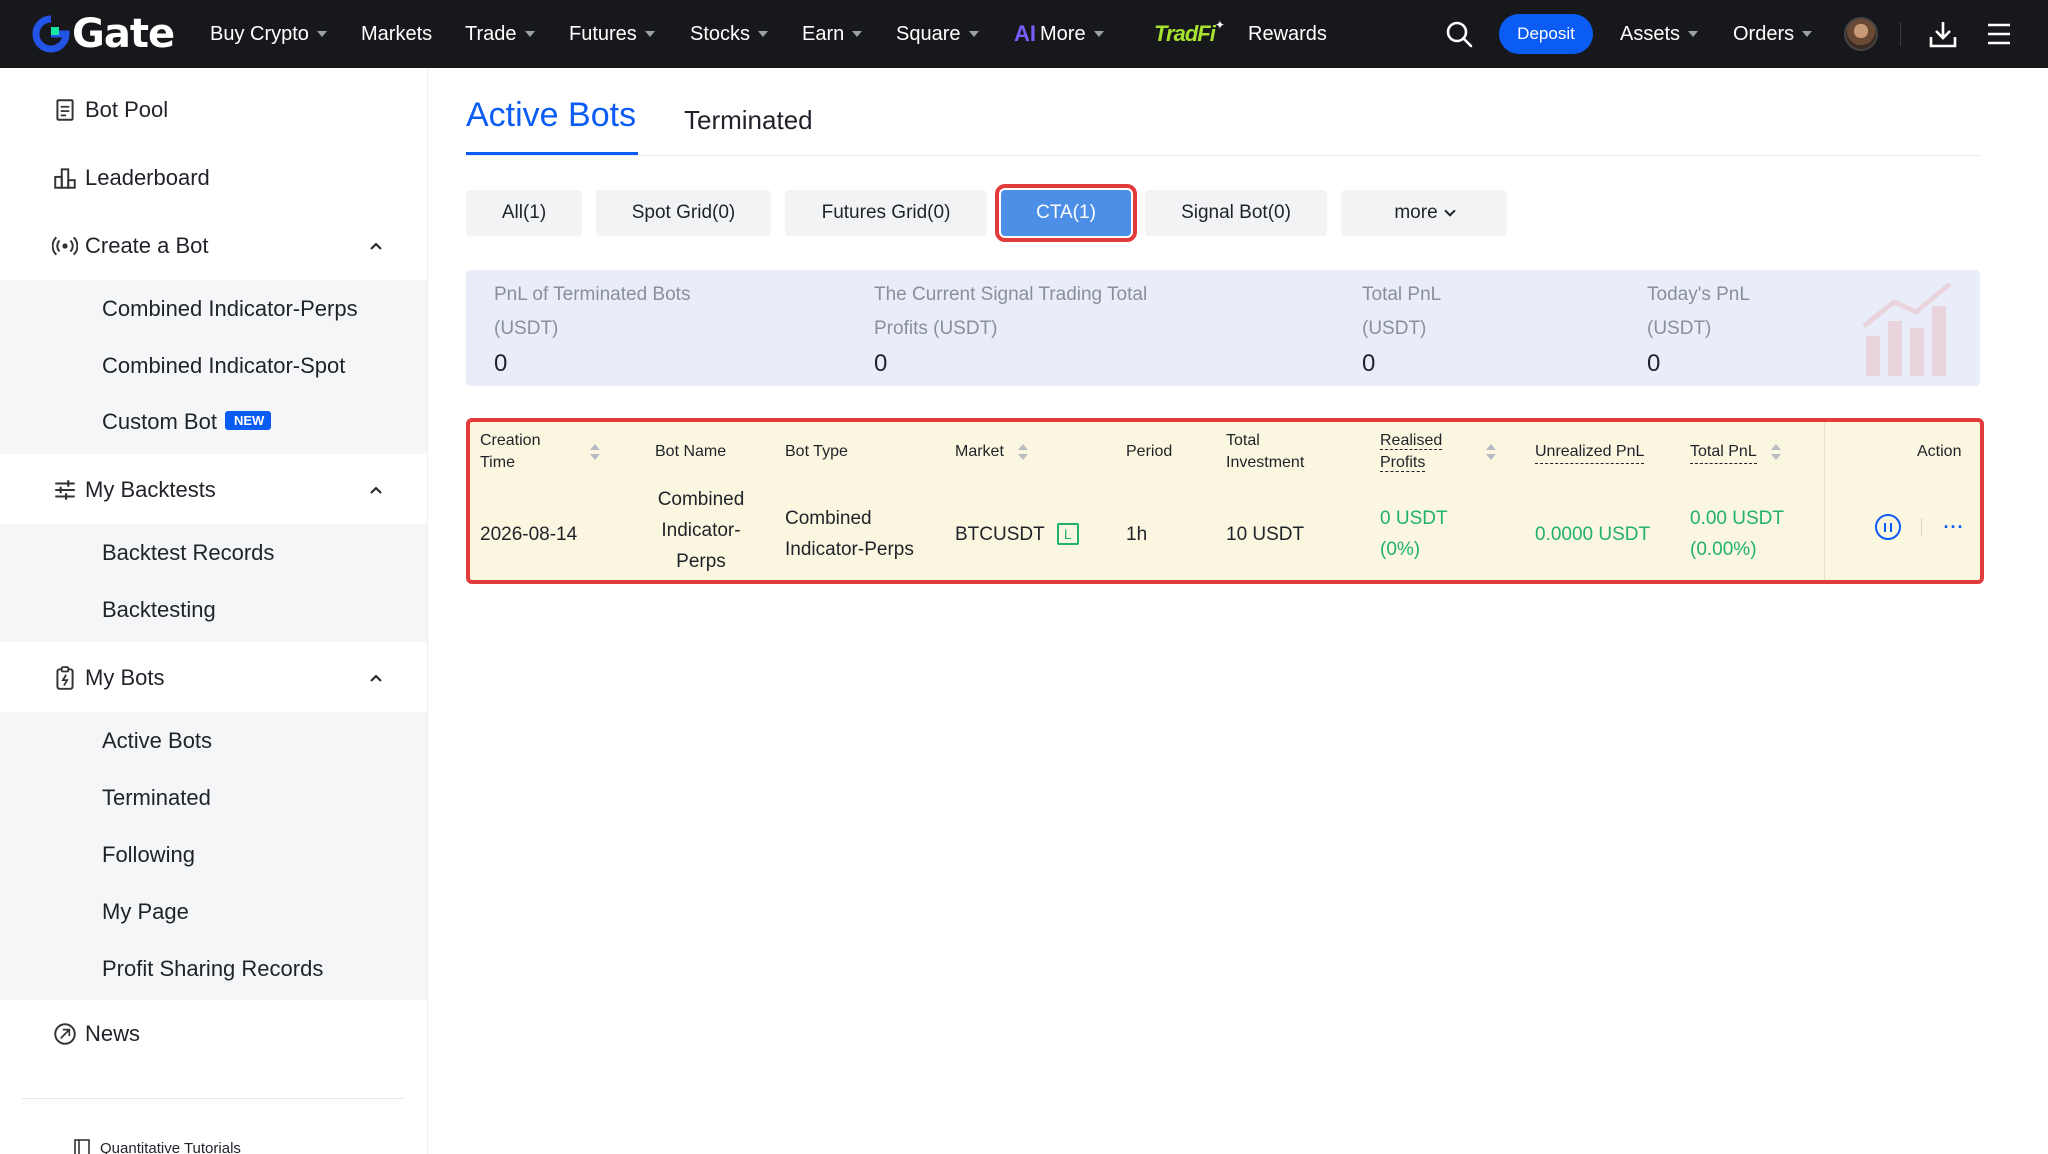  Describe the element at coordinates (159, 421) in the screenshot. I see `sidebar-label: Custom Bot` at that location.